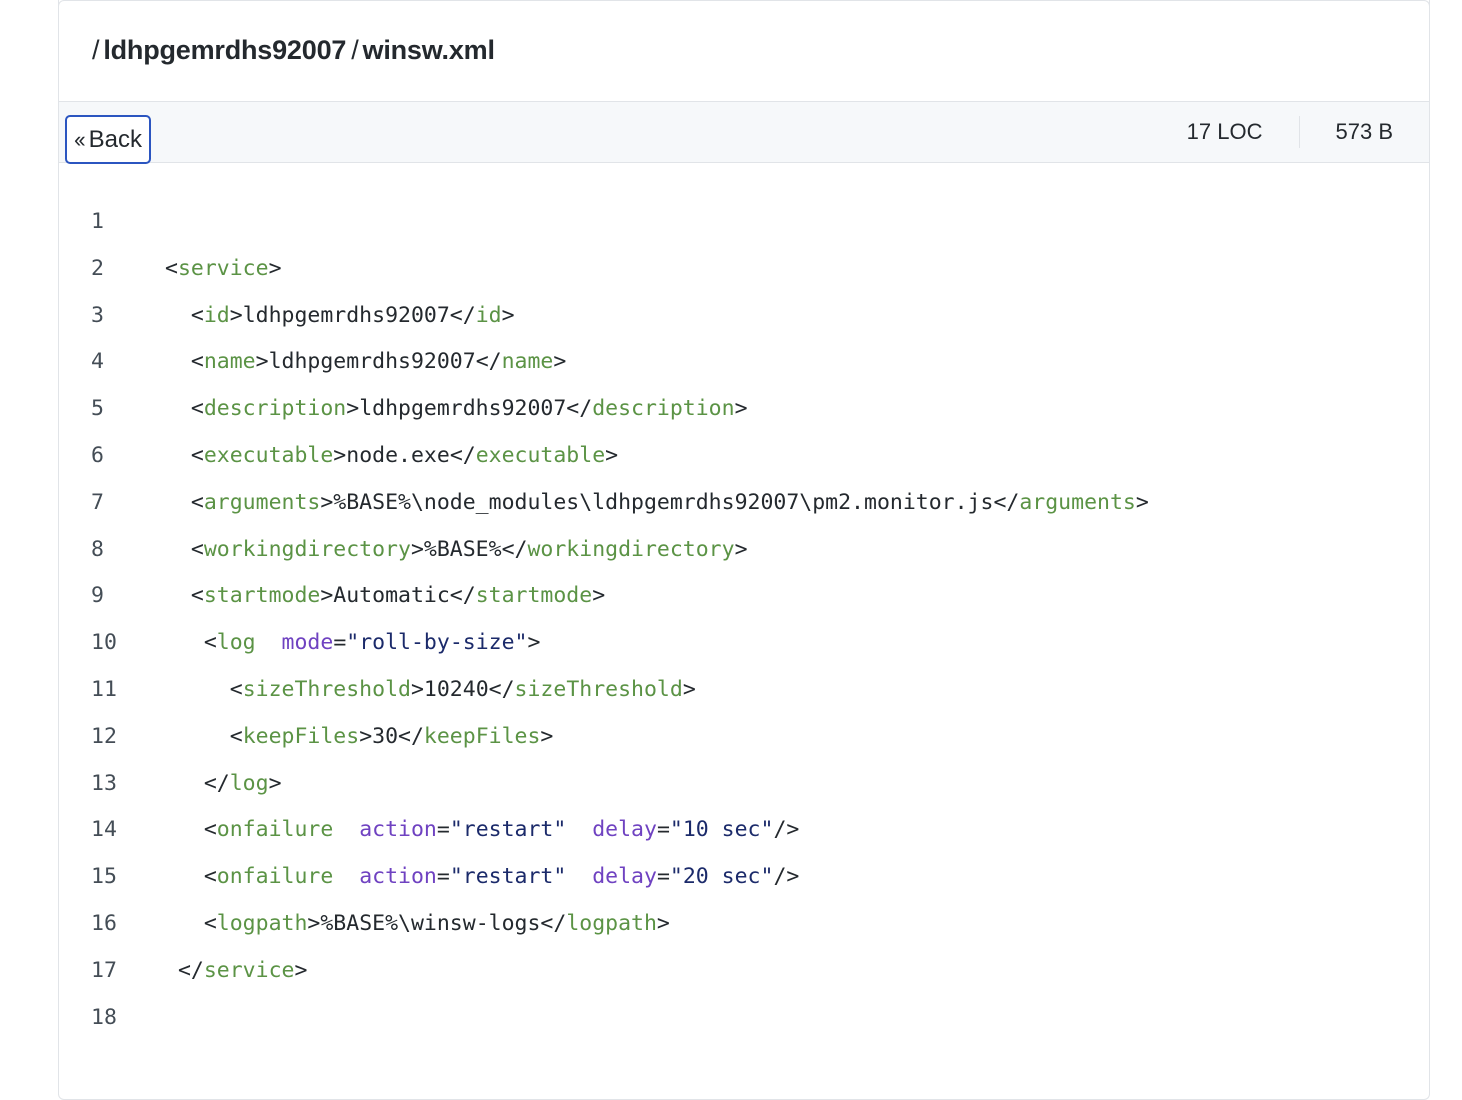 The image size is (1462, 1100). I want to click on line-number: 17, so click(104, 970).